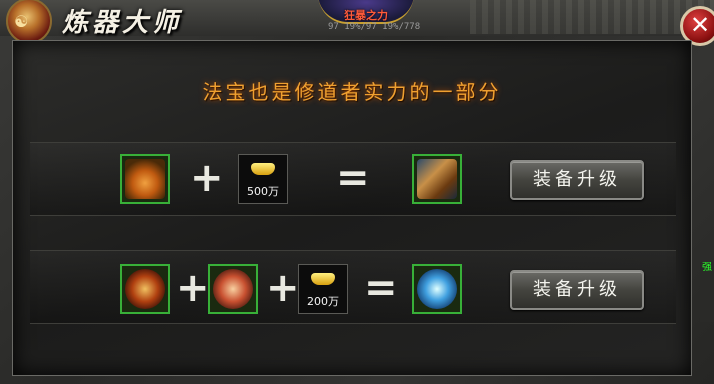 The width and height of the screenshot is (714, 384). I want to click on top-badge-label: 狂暴之力, so click(366, 15).